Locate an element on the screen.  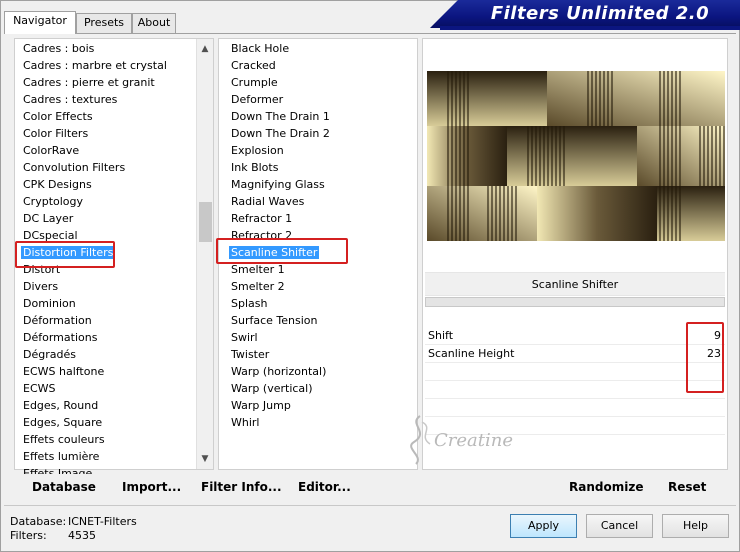
category-item-label: Convolution Filters is located at coordinates (74, 167).